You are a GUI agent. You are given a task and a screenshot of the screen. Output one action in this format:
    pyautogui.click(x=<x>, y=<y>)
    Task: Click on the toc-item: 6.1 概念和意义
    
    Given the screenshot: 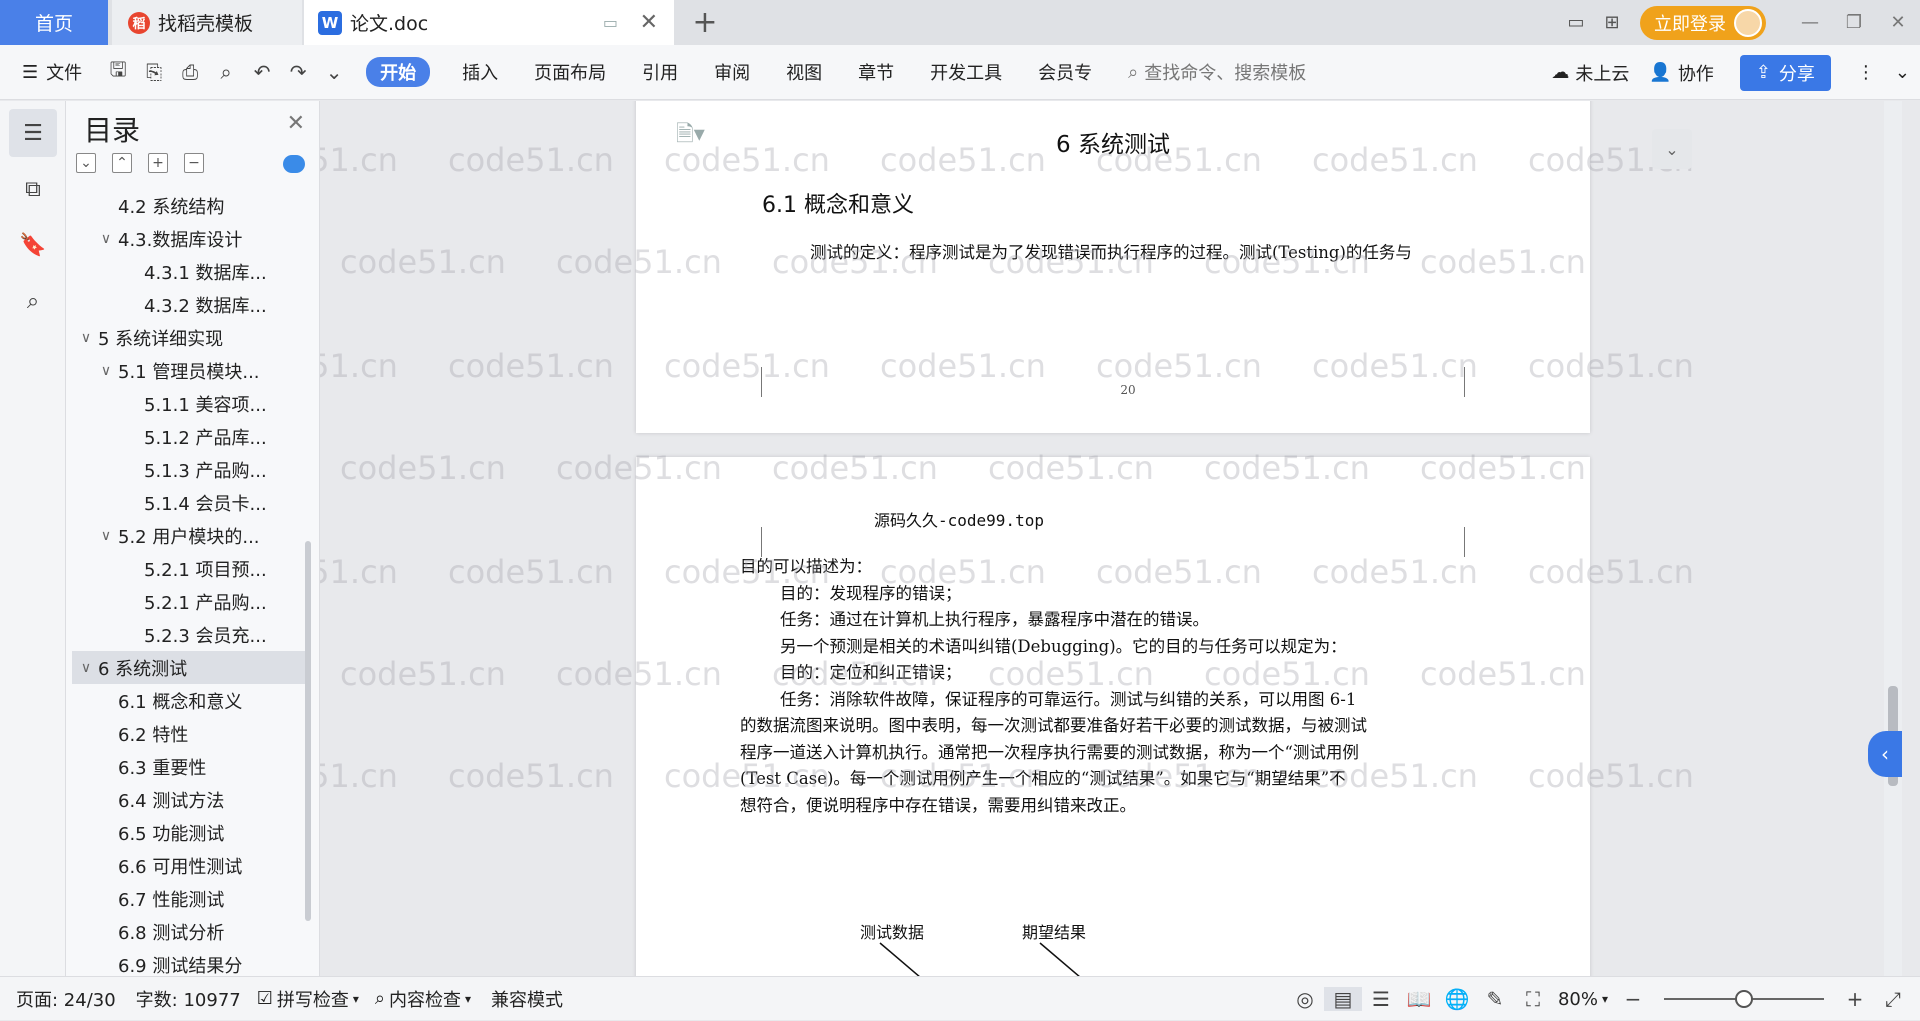 What is the action you would take?
    pyautogui.click(x=189, y=700)
    